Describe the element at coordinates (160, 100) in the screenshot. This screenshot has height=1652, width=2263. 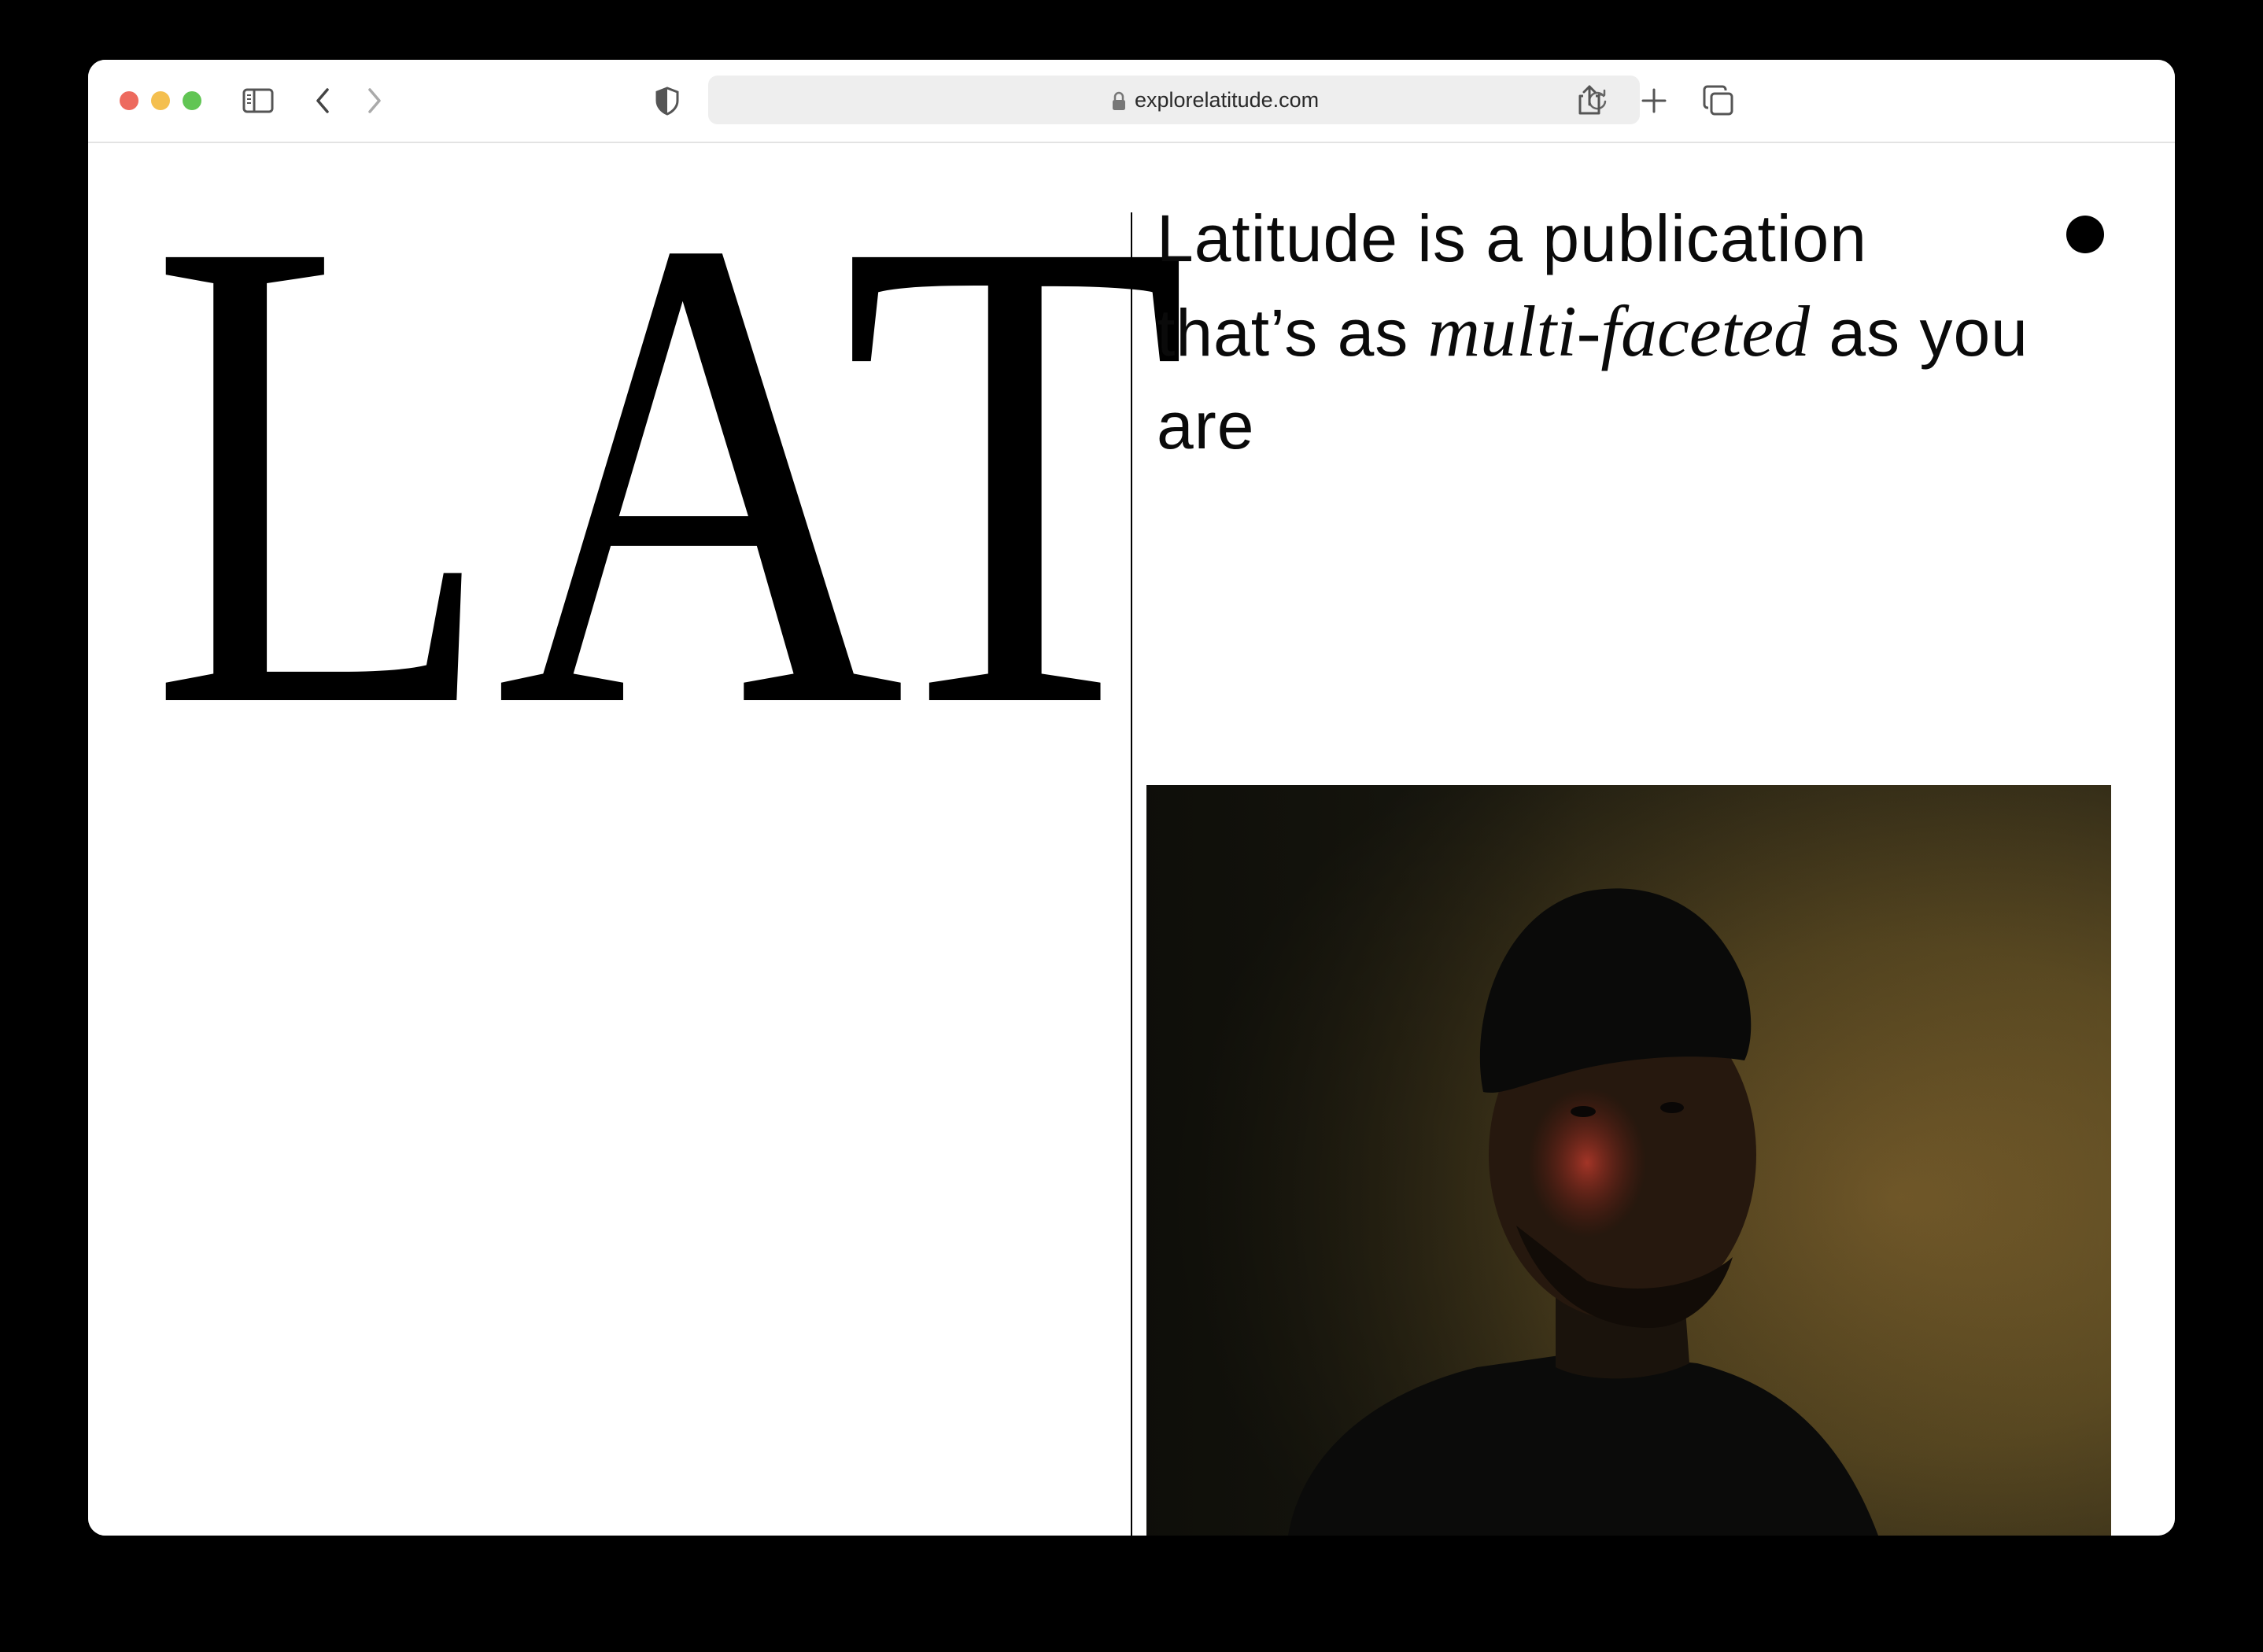
I see `minimize-window-button` at that location.